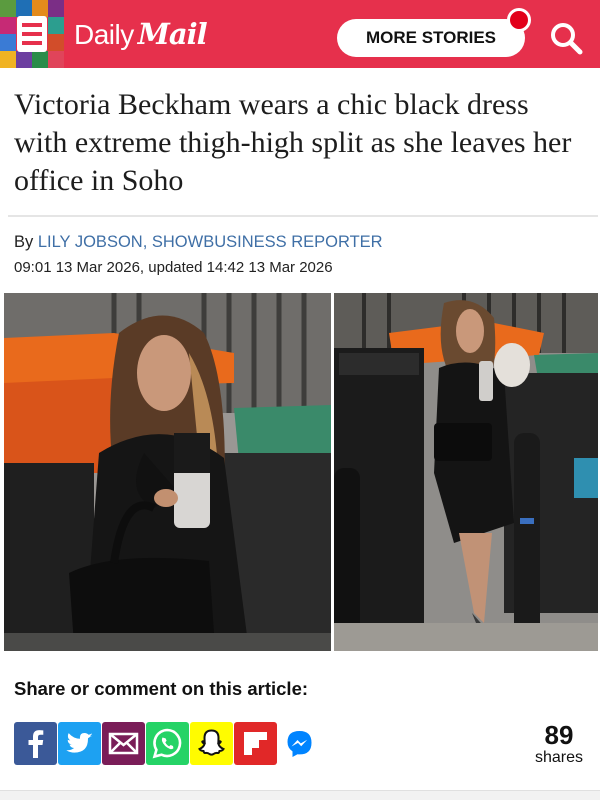  I want to click on twitter-icon, so click(79, 743).